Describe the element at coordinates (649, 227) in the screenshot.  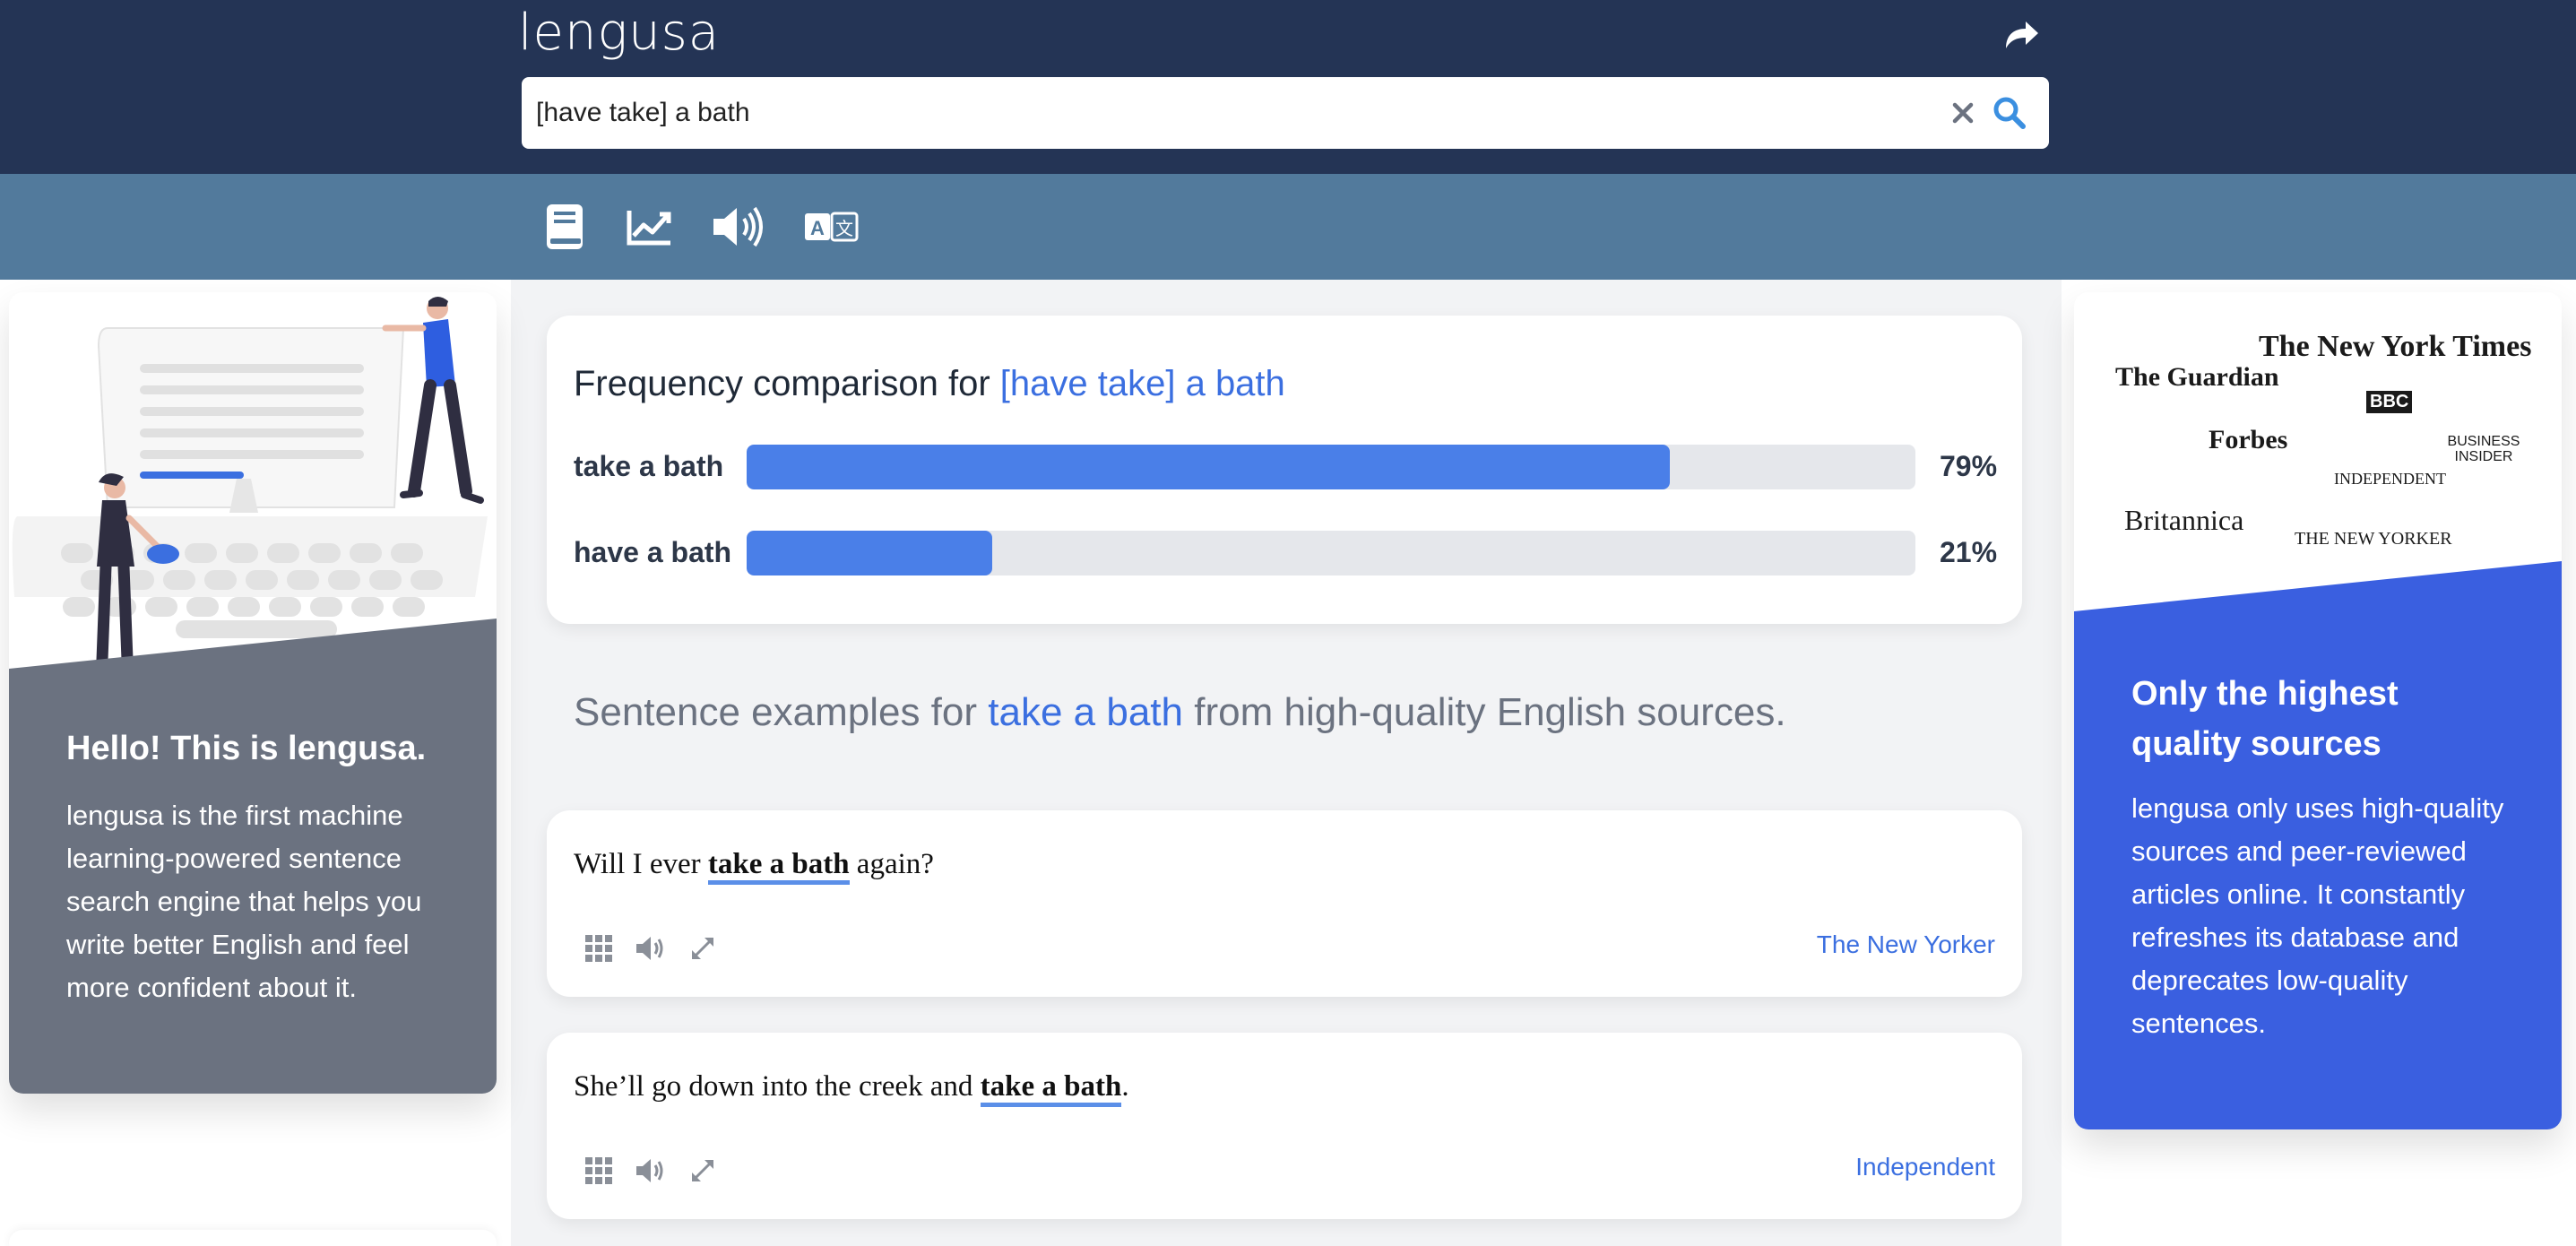
I see `trend-chart-icon` at that location.